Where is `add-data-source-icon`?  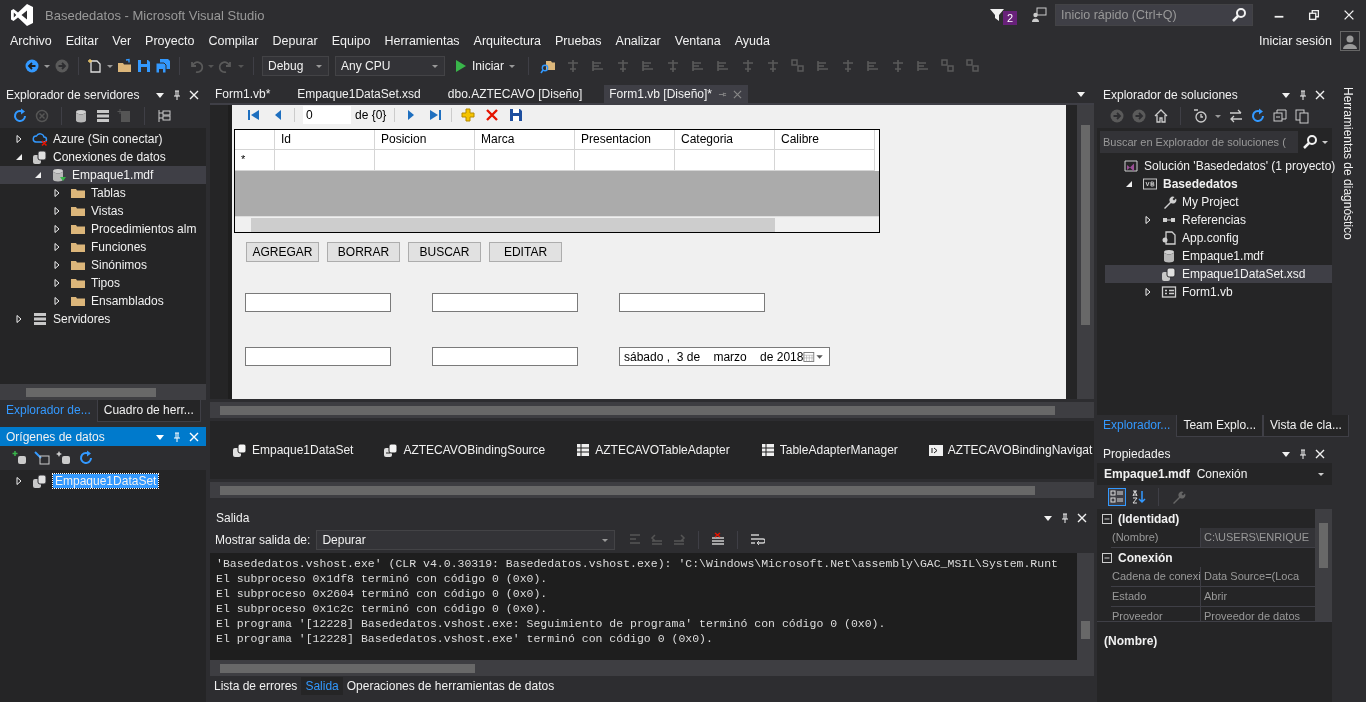 add-data-source-icon is located at coordinates (20, 458).